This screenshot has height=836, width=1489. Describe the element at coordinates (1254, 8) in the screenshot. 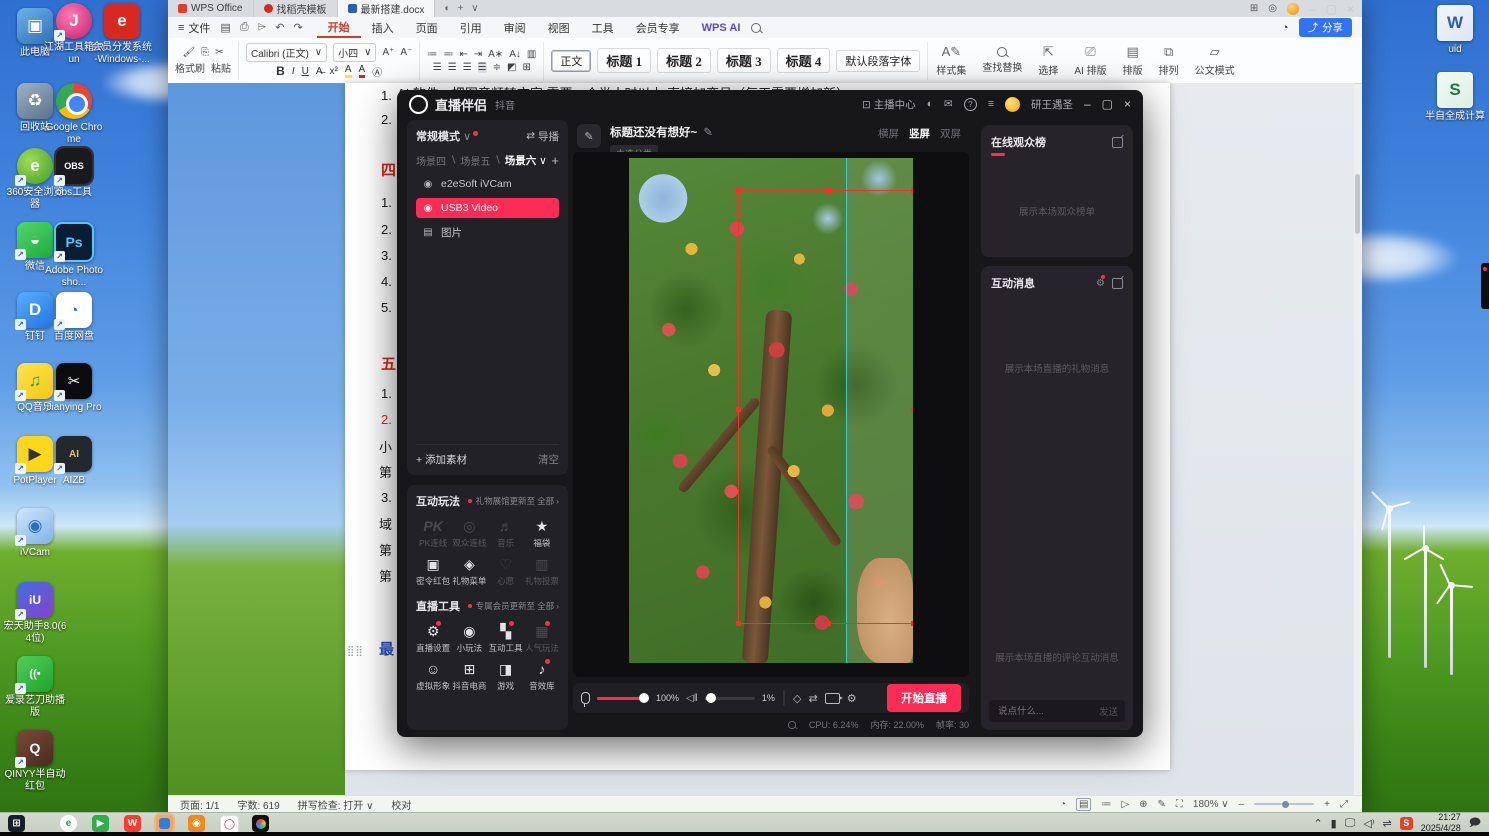

I see `layout-icon: ⊞` at that location.